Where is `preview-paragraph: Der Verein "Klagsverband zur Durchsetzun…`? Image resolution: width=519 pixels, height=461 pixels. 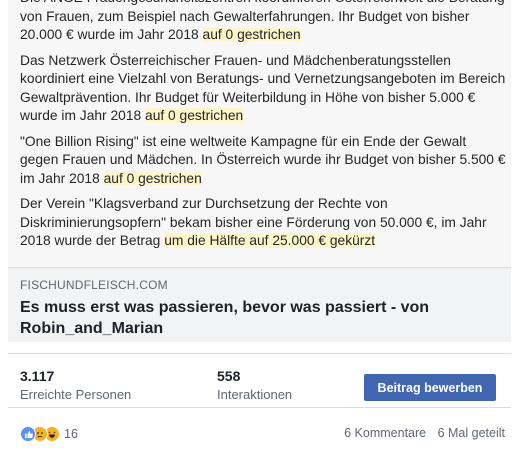 preview-paragraph: Der Verein "Klagsverband zur Durchsetzun… is located at coordinates (264, 223).